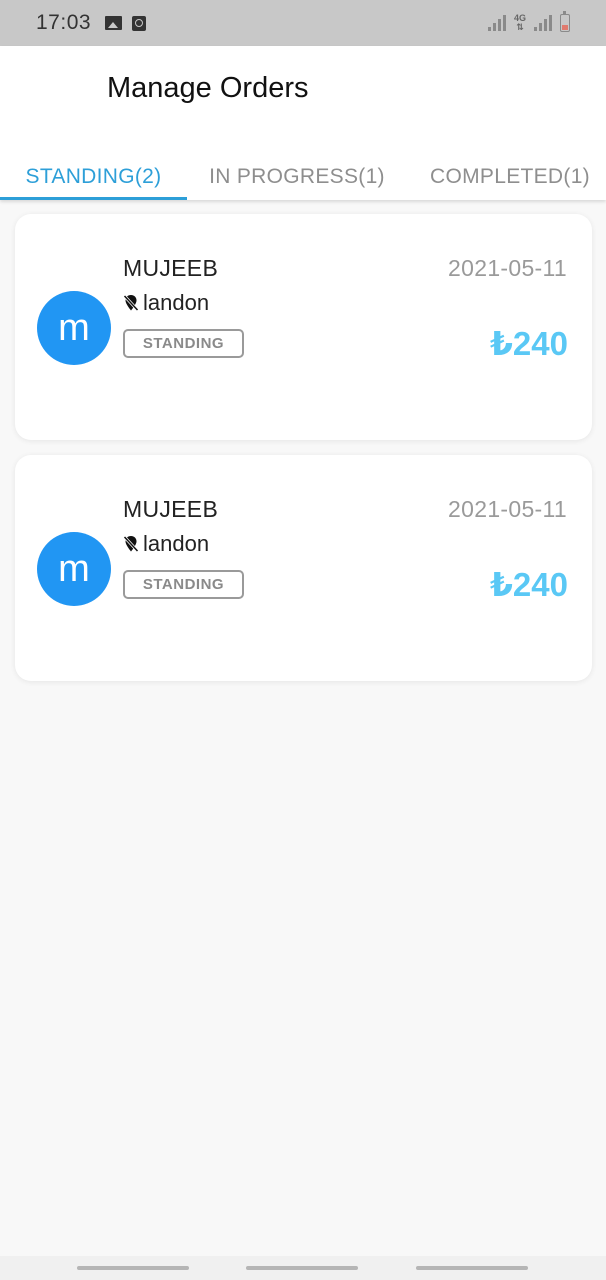  What do you see at coordinates (114, 23) in the screenshot?
I see `image-icon` at bounding box center [114, 23].